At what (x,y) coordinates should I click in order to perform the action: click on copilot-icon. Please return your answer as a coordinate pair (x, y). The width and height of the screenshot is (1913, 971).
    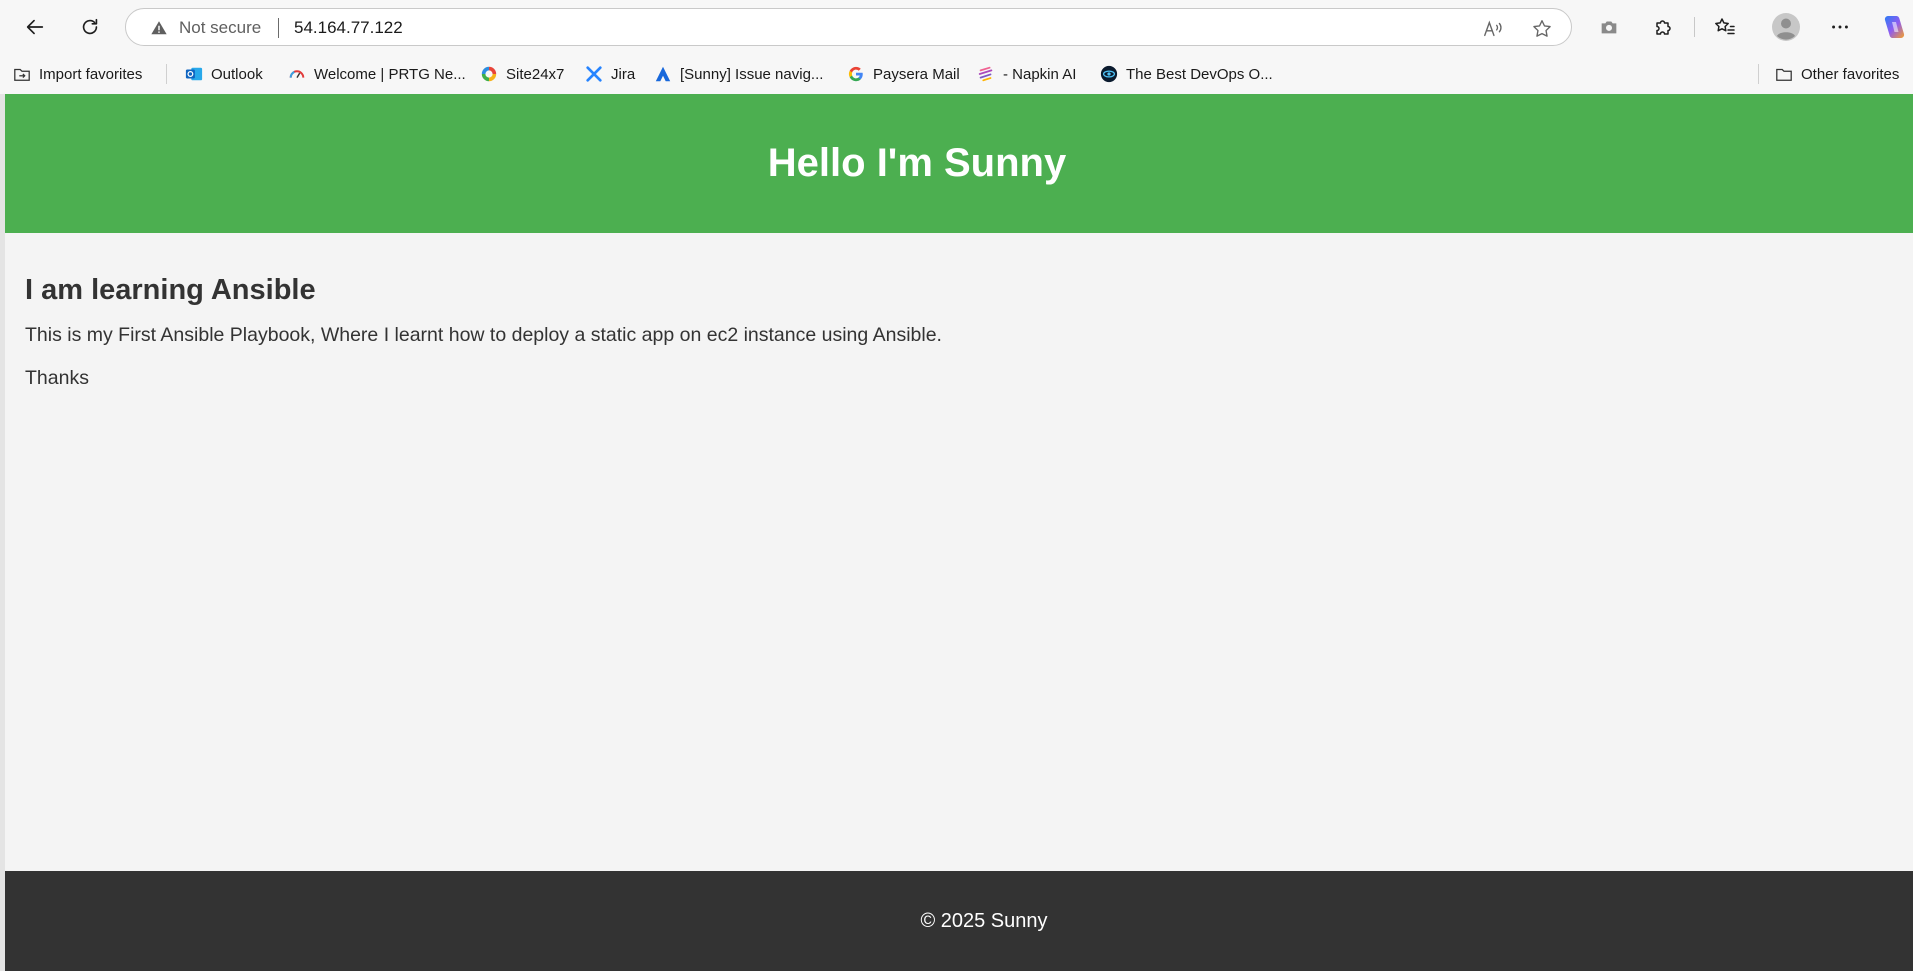
    Looking at the image, I should click on (1894, 27).